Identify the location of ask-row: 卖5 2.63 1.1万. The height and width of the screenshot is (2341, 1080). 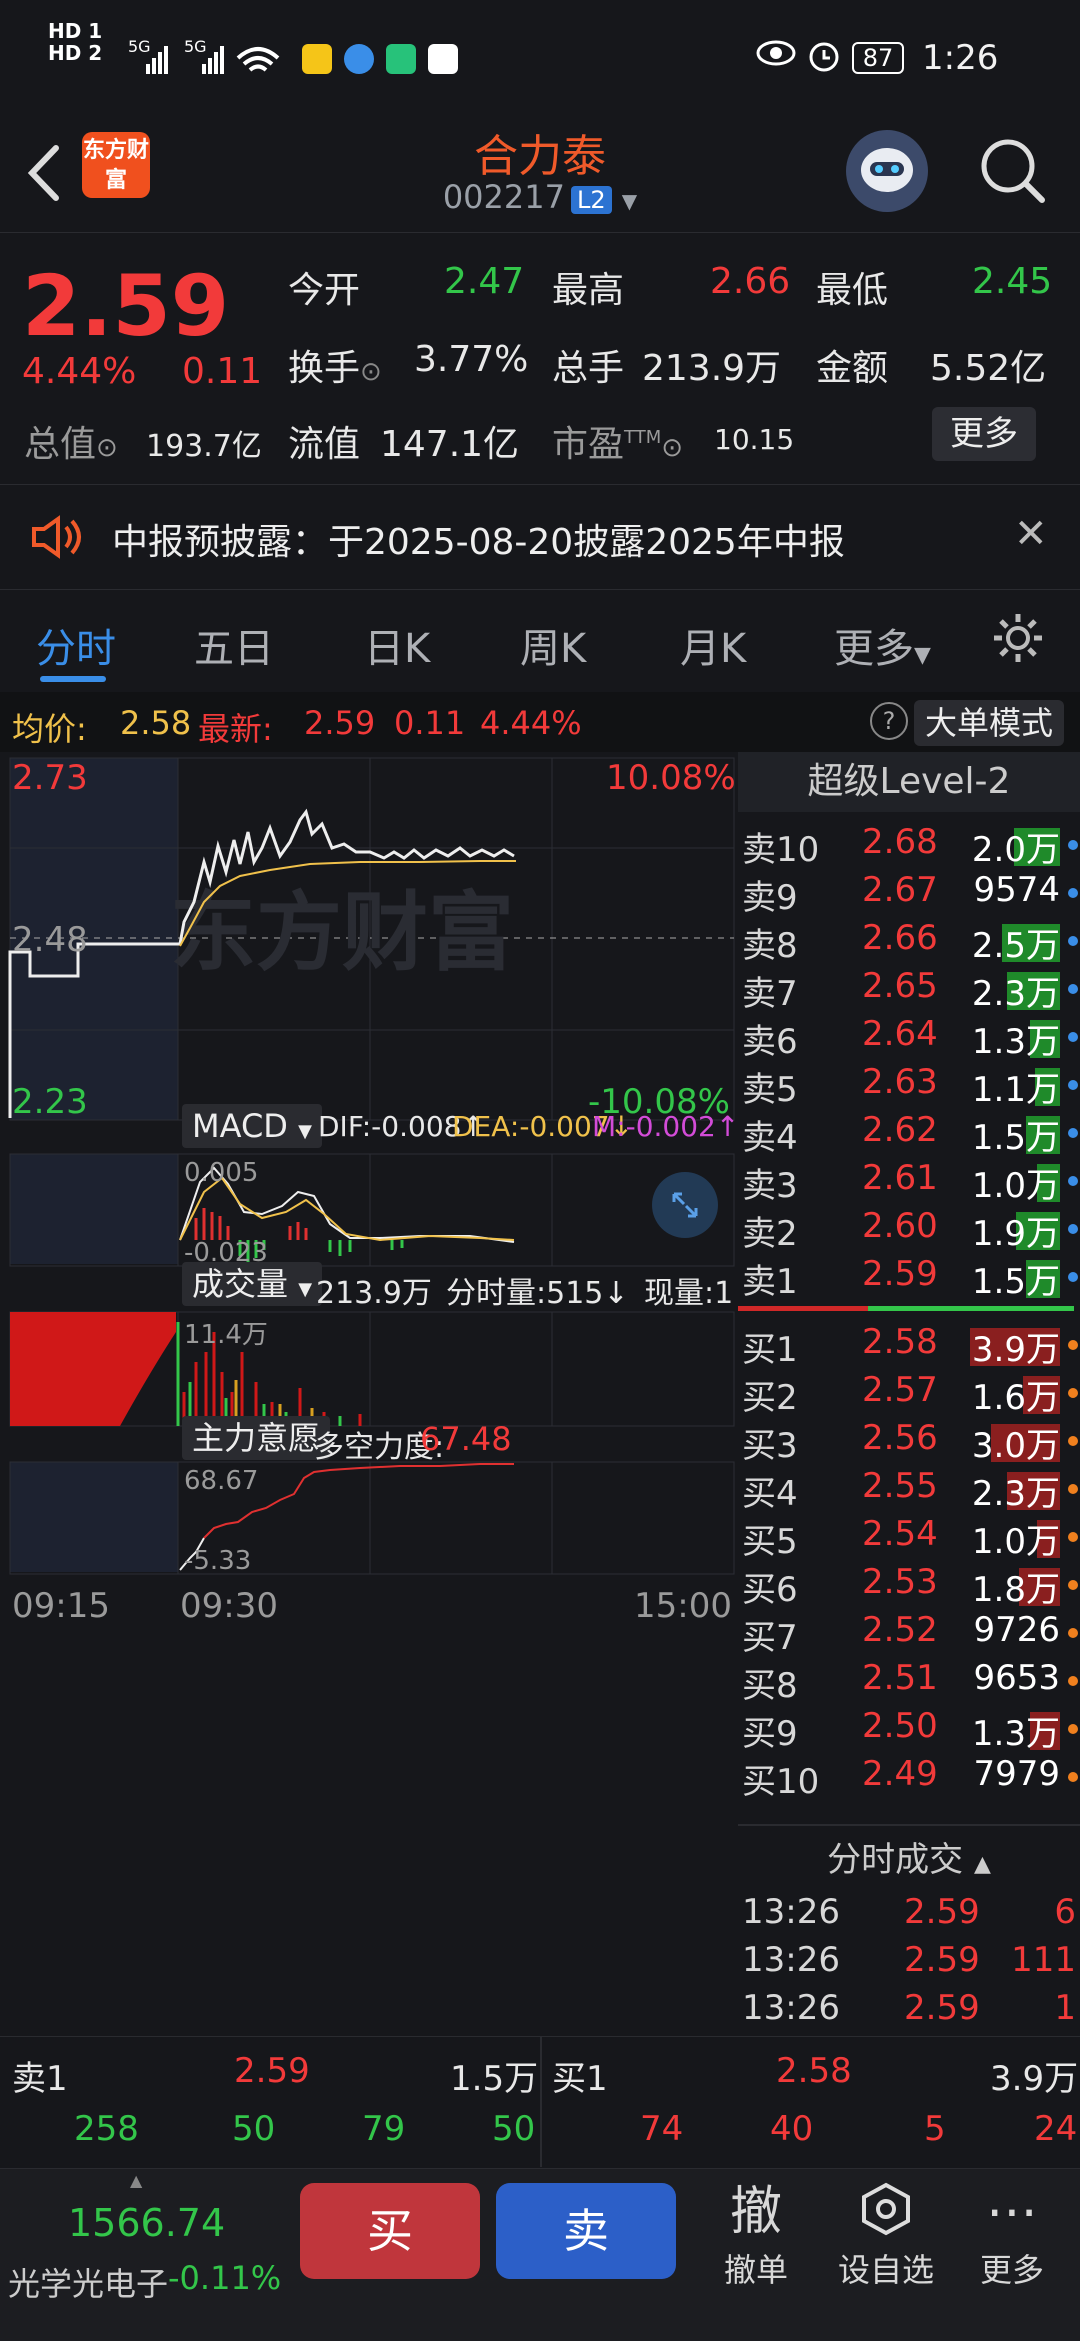
(909, 1086).